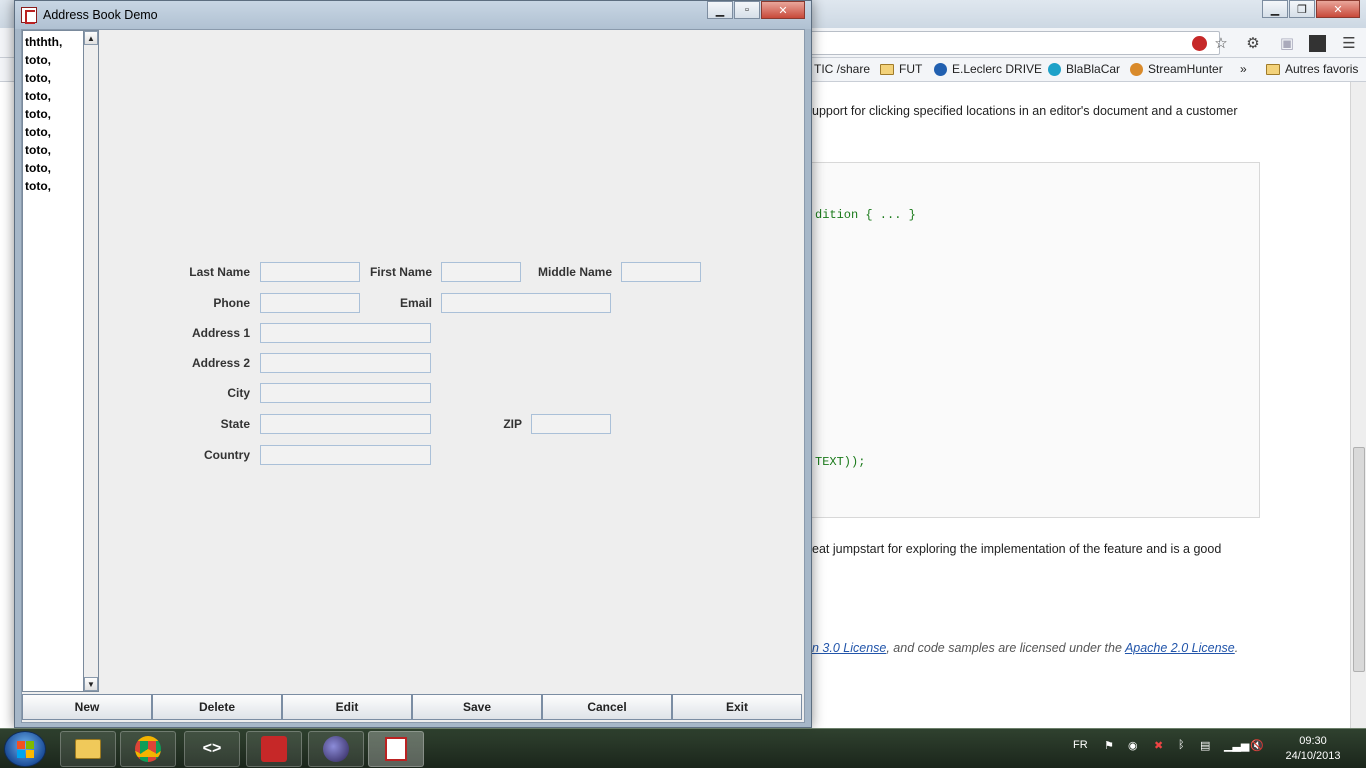 This screenshot has width=1366, height=768. Describe the element at coordinates (345, 393) in the screenshot. I see `city-field` at that location.